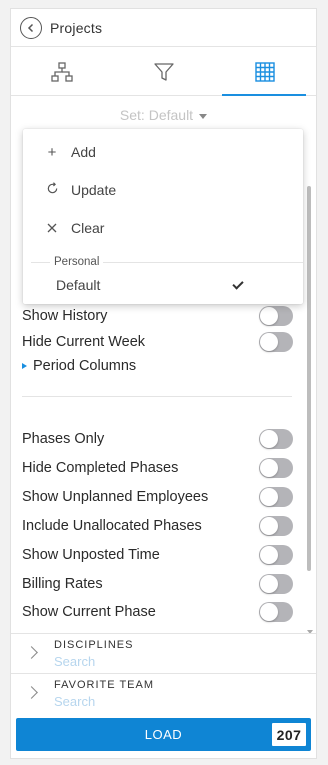 The image size is (328, 765). What do you see at coordinates (289, 734) in the screenshot?
I see `result-count-badge: 207` at bounding box center [289, 734].